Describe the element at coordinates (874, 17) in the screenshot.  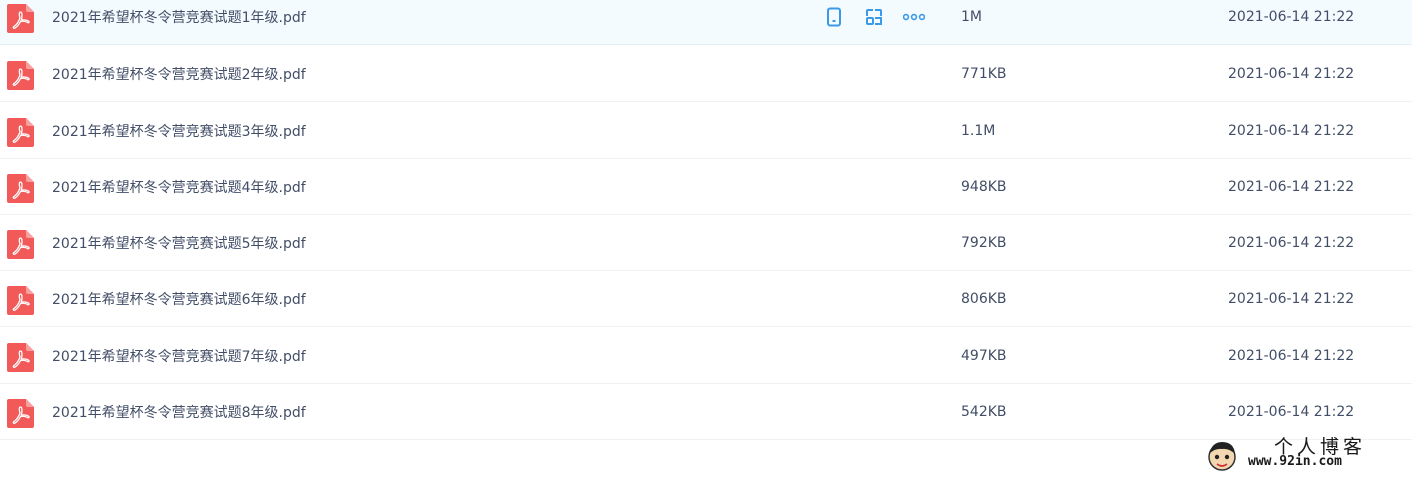
I see `share-icon` at that location.